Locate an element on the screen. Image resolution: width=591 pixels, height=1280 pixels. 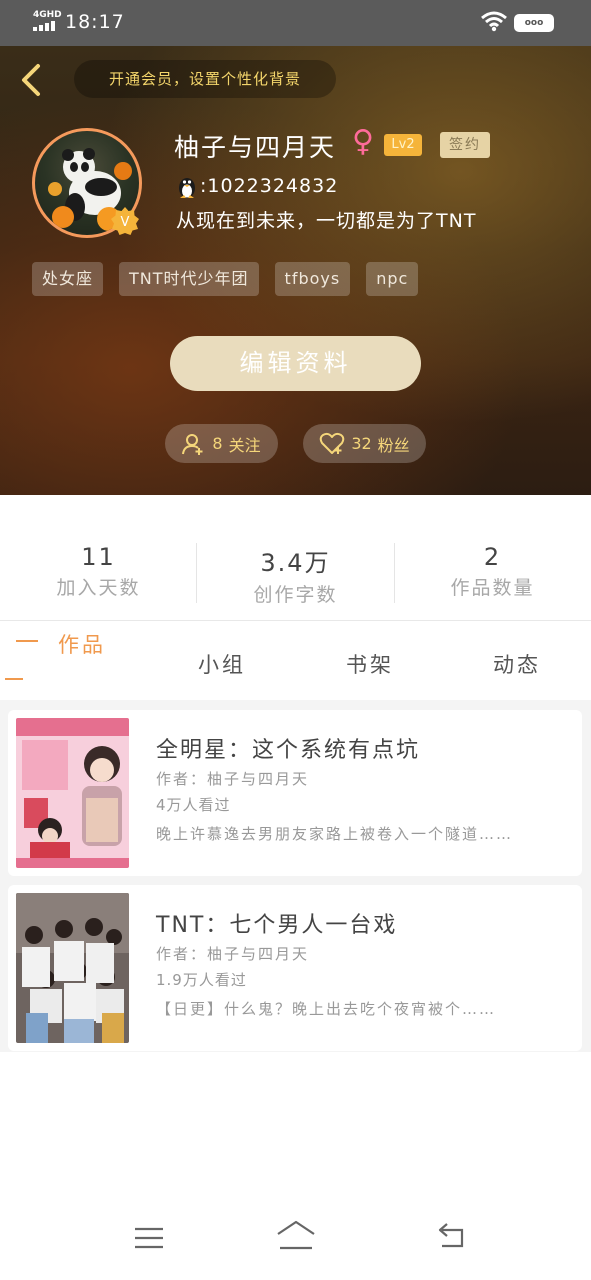
stat-value: 11 is located at coordinates (98, 557).